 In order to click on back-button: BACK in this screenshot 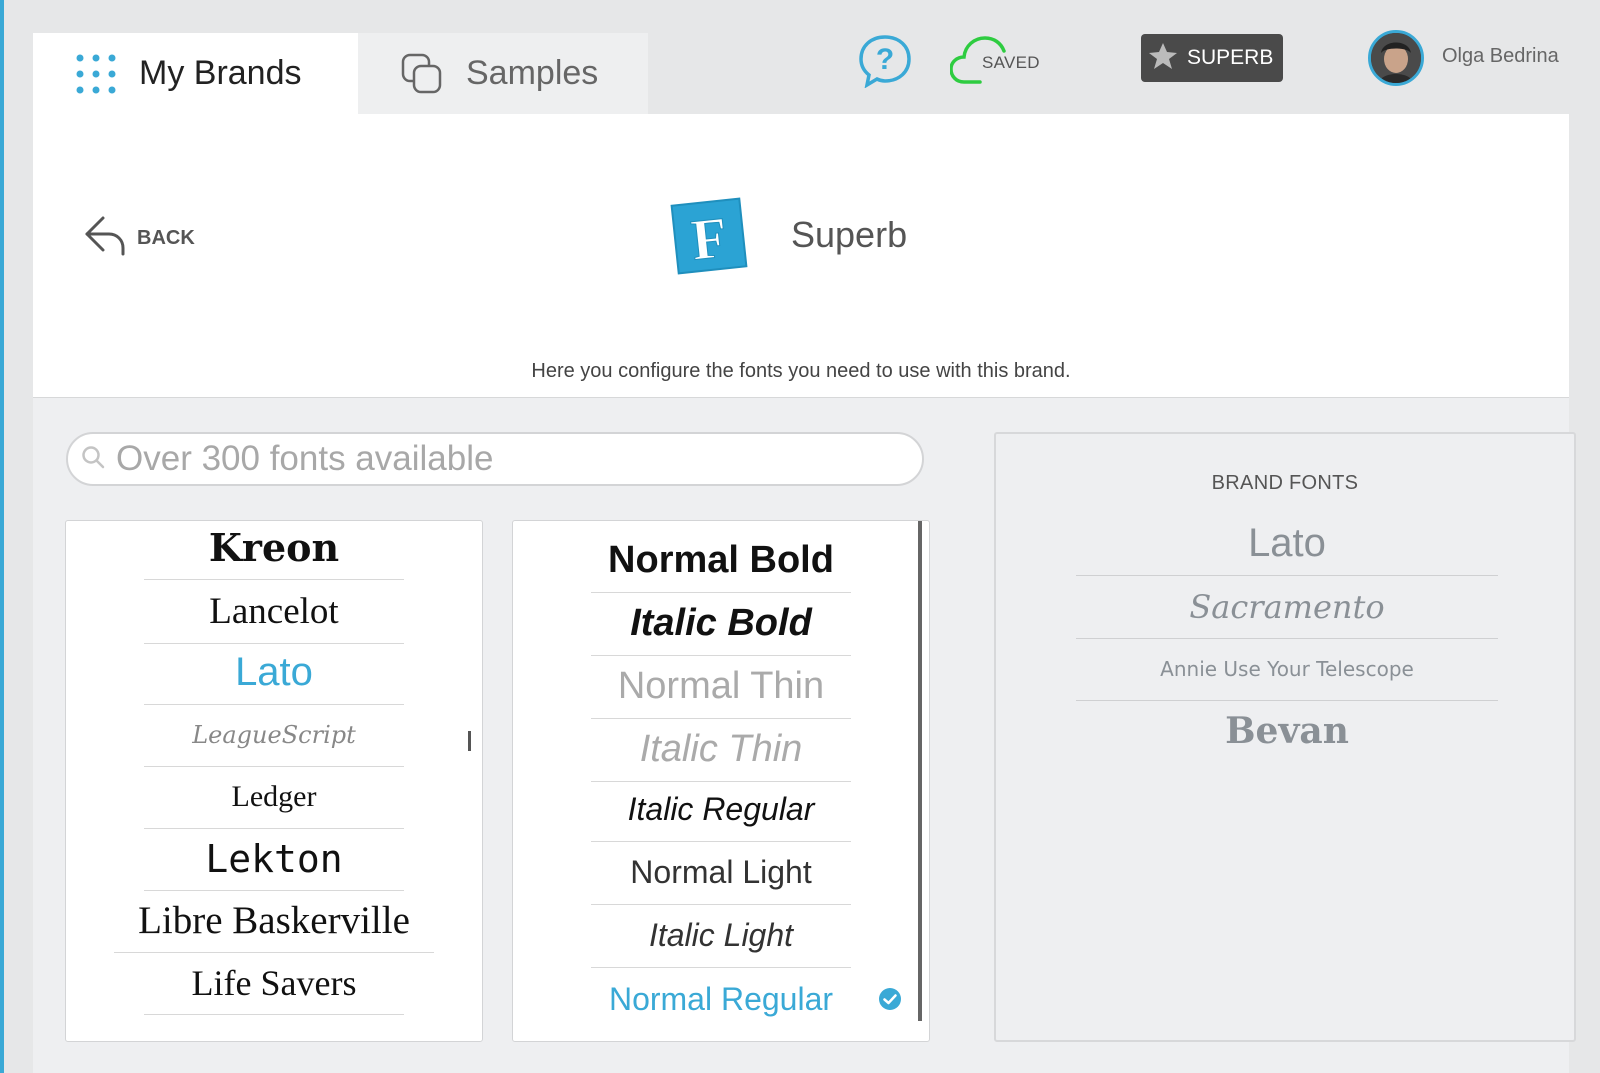, I will do `click(139, 238)`.